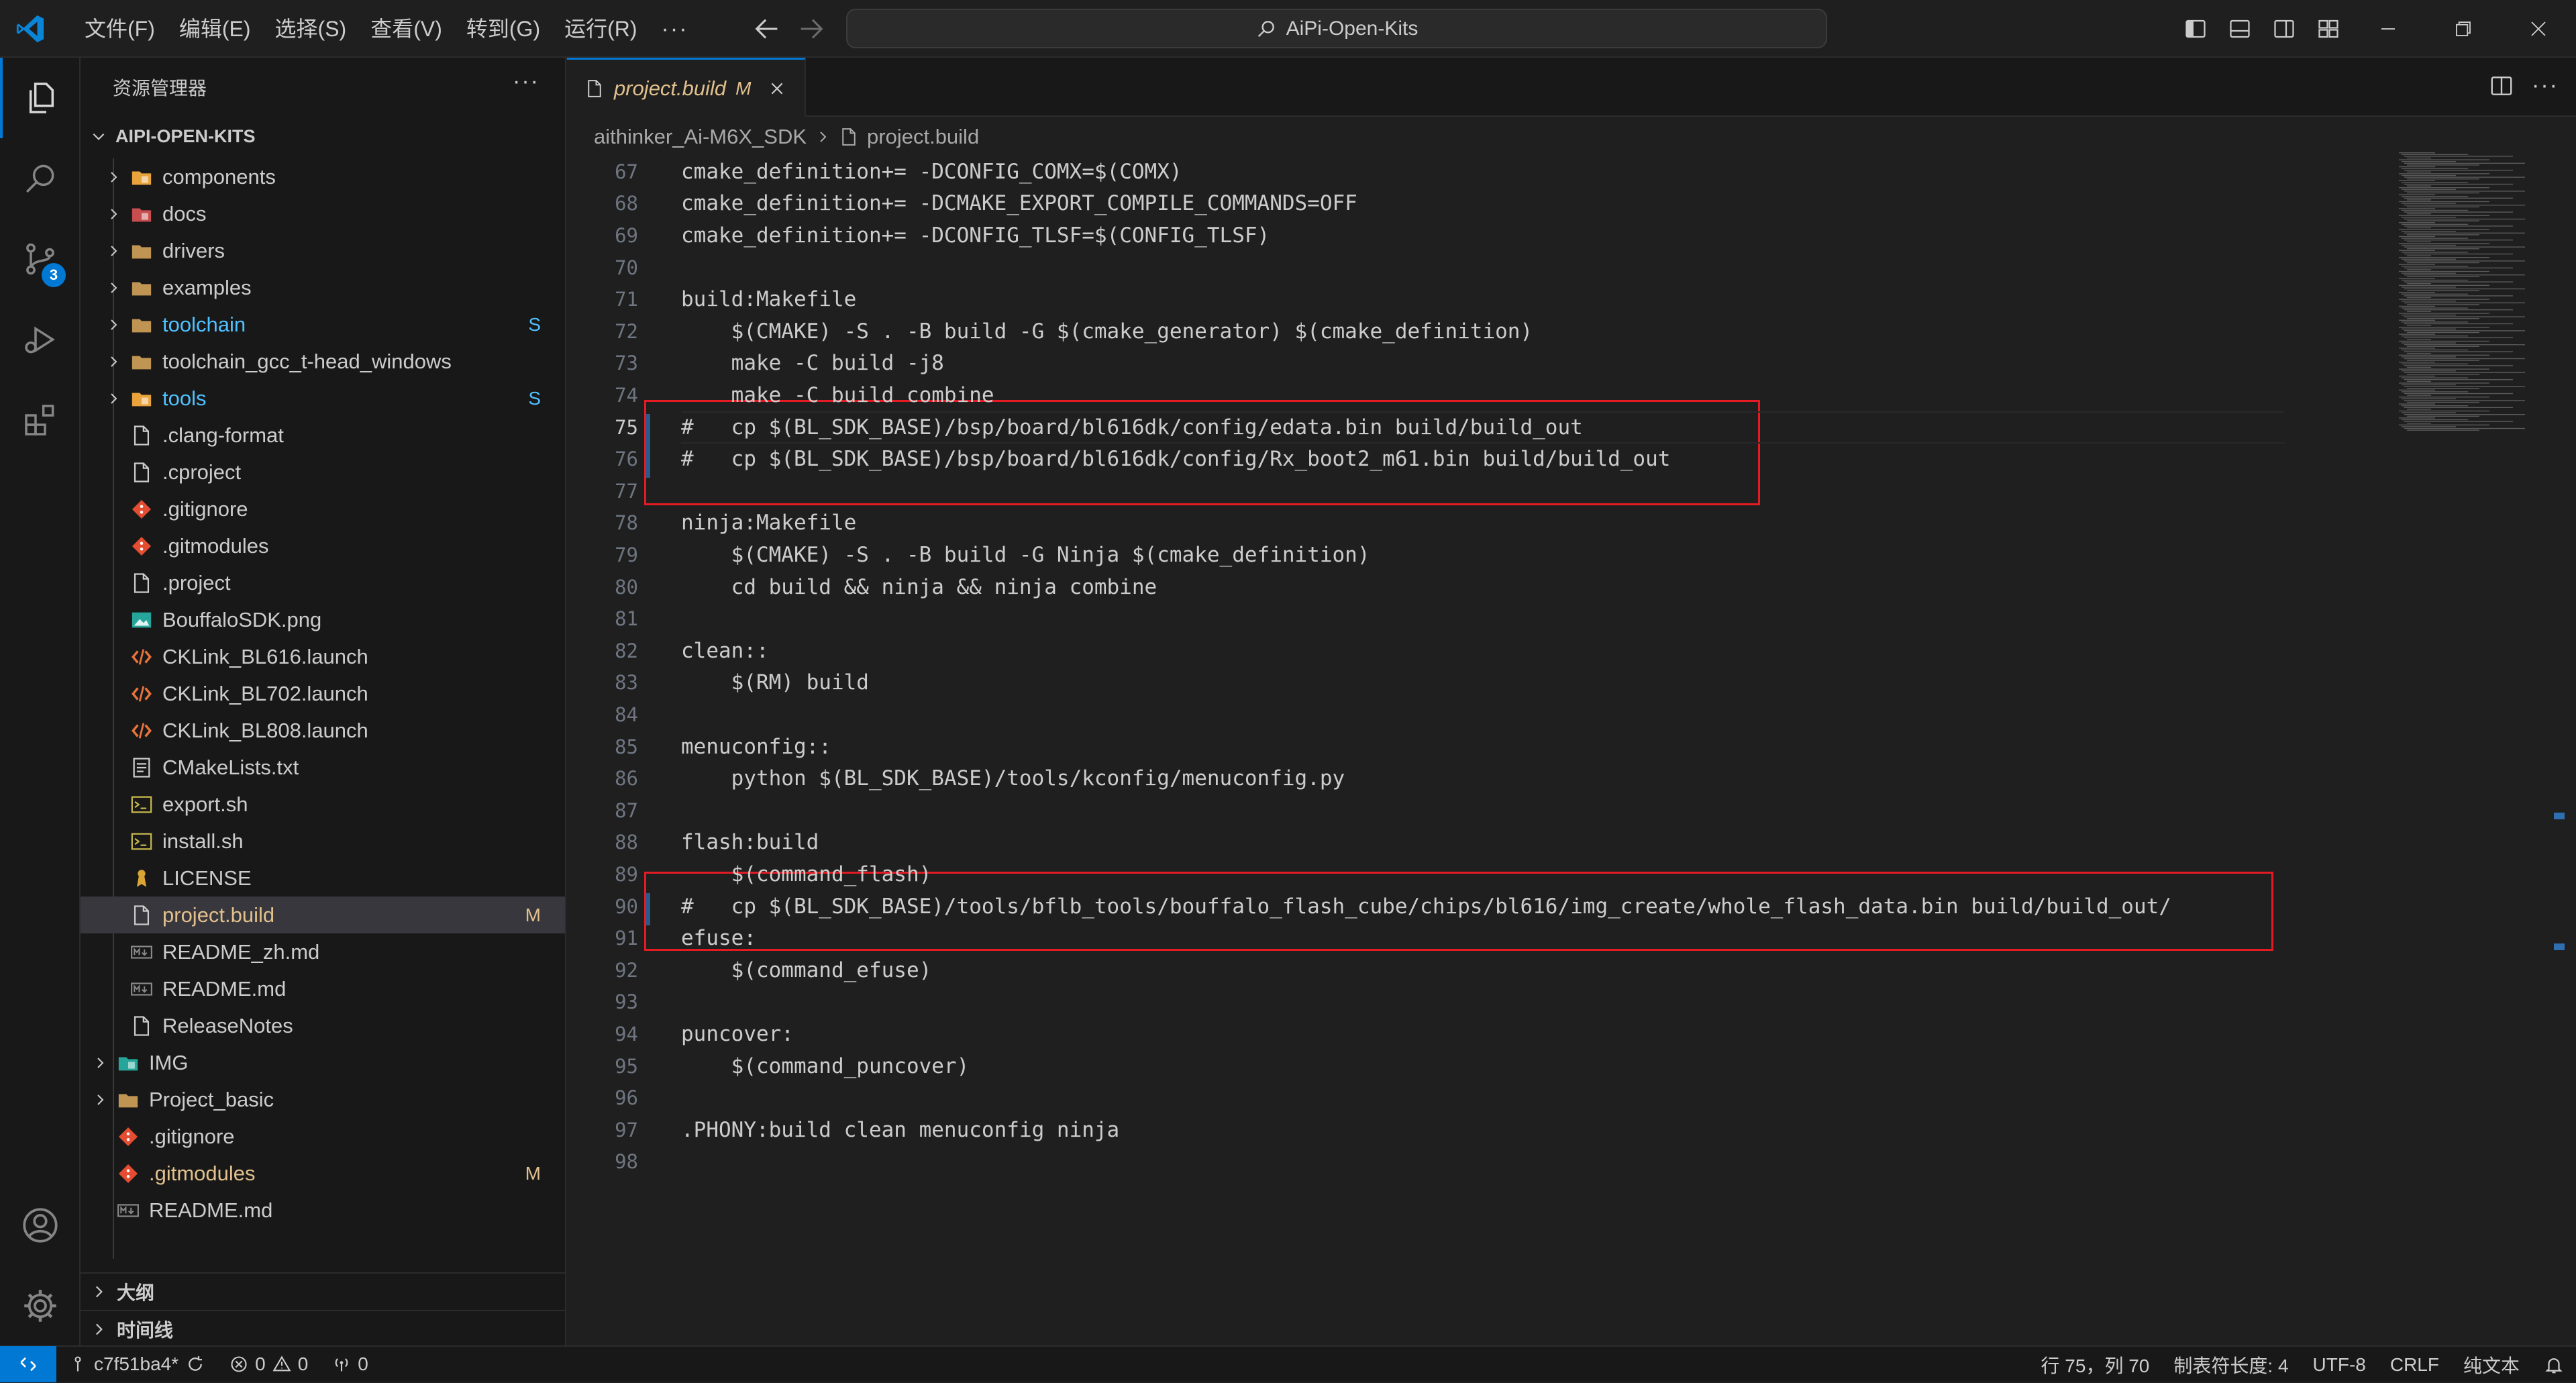 The height and width of the screenshot is (1383, 2576). What do you see at coordinates (323, 656) in the screenshot?
I see `file-item: CKLink_BL616.launch` at bounding box center [323, 656].